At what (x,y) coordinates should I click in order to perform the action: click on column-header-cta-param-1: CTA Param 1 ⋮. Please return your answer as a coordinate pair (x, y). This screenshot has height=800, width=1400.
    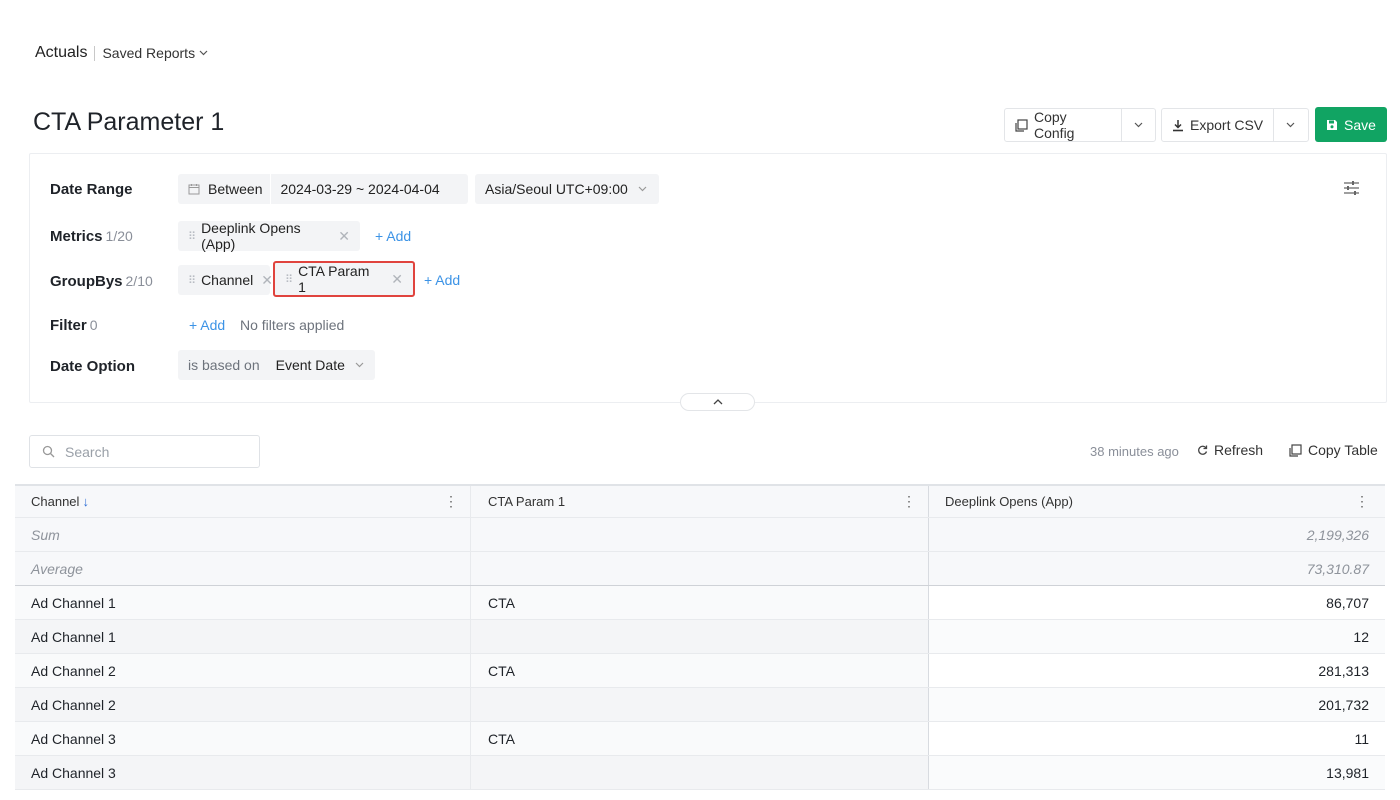
    Looking at the image, I should click on (699, 501).